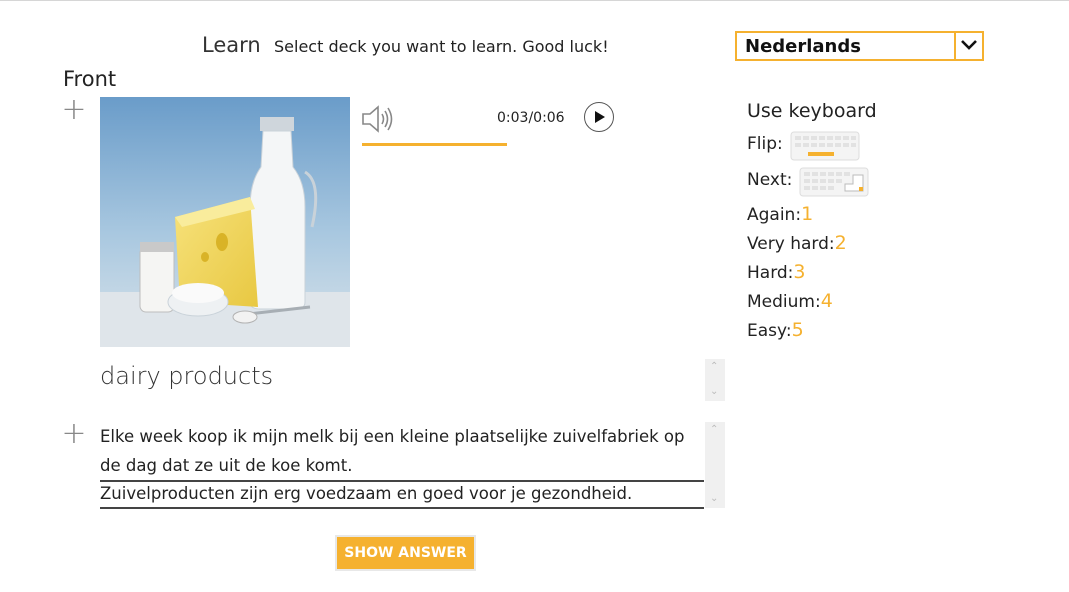 The image size is (1069, 592). I want to click on easy-label: Easy:, so click(769, 331).